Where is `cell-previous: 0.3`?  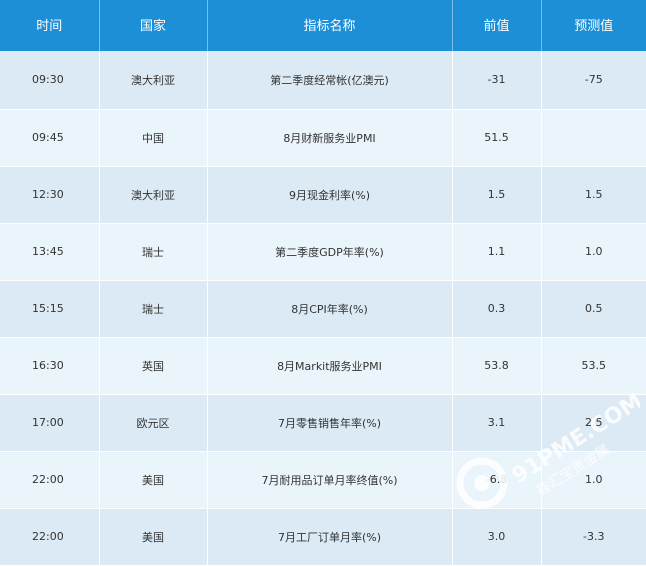 cell-previous: 0.3 is located at coordinates (497, 309).